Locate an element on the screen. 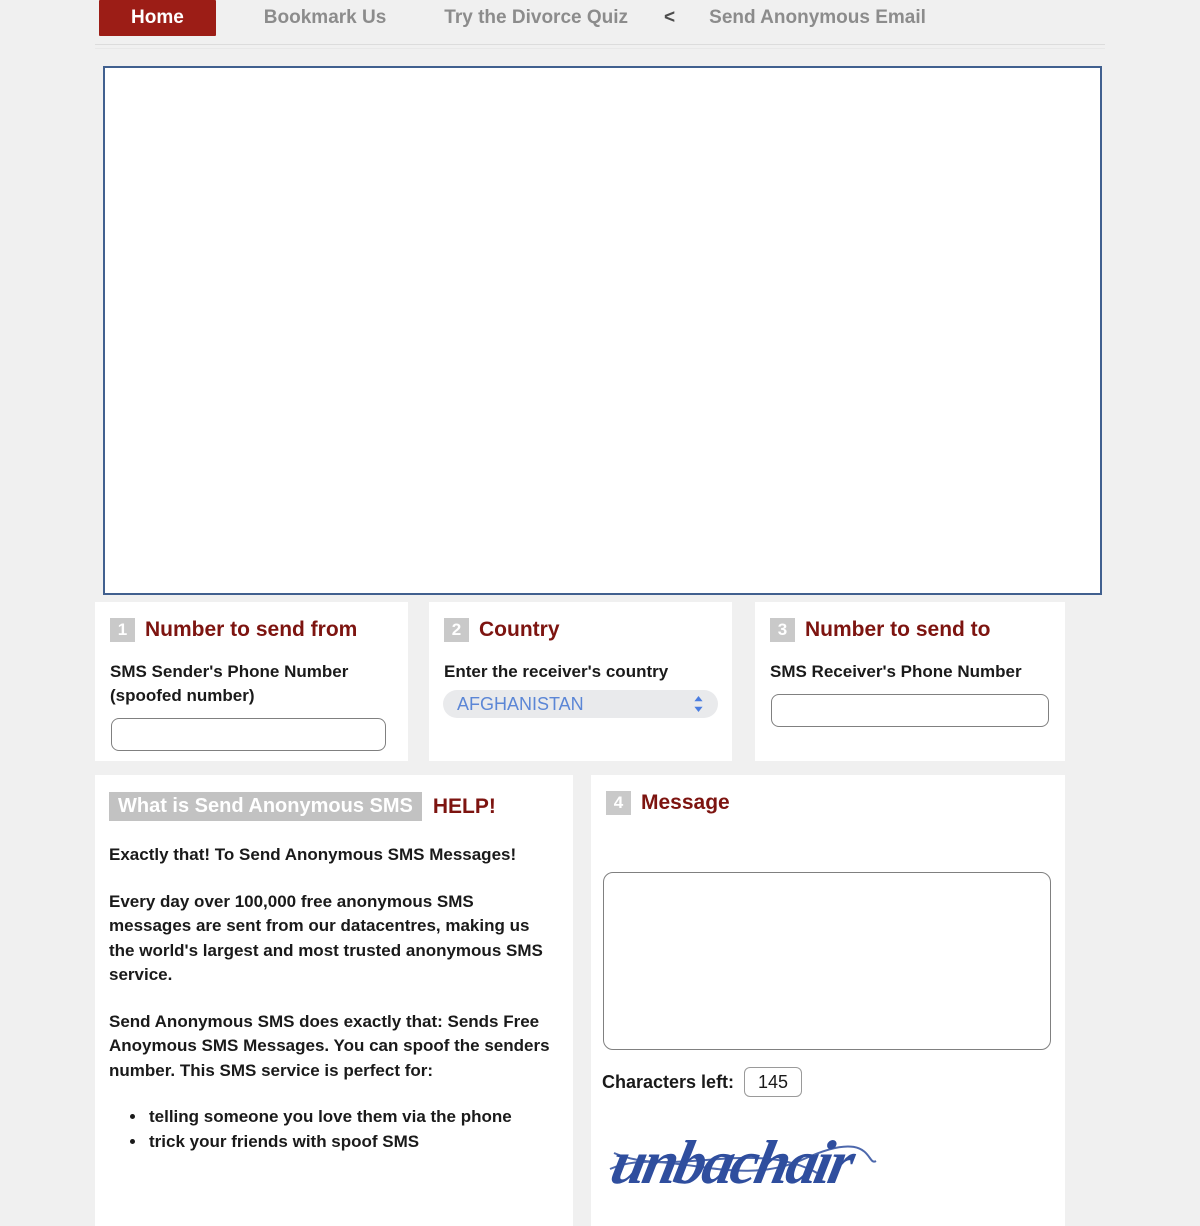  step-3-header: 3 Number to send to is located at coordinates (917, 630).